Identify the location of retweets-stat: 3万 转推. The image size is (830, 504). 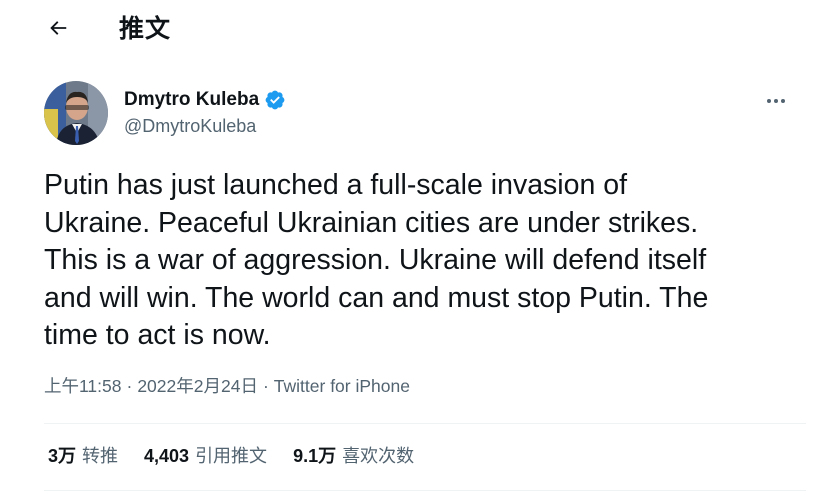
(83, 456).